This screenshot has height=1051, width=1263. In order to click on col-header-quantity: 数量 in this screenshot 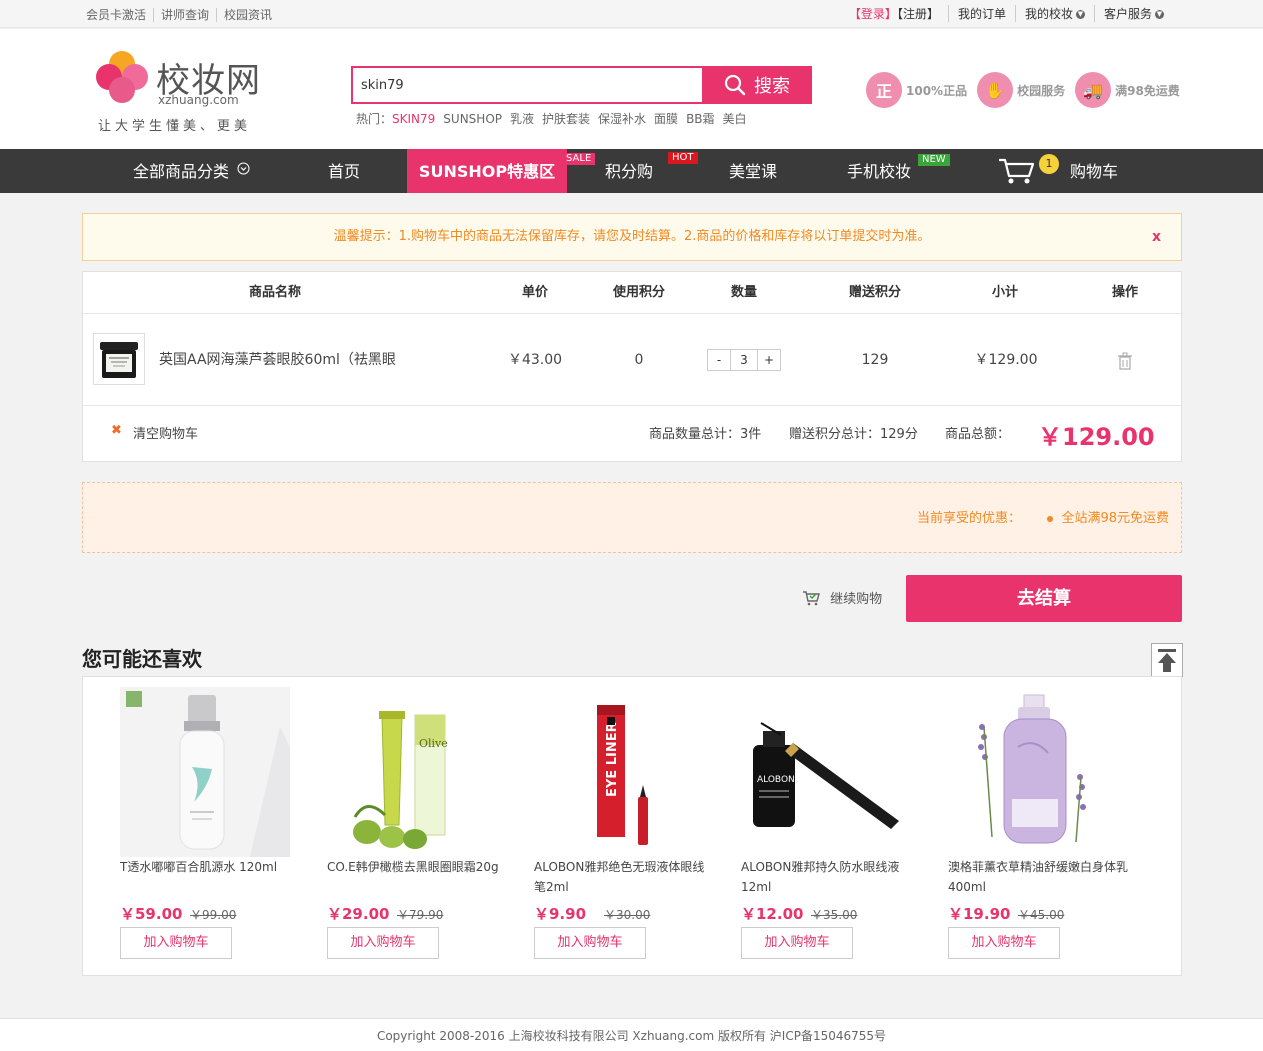, I will do `click(743, 292)`.